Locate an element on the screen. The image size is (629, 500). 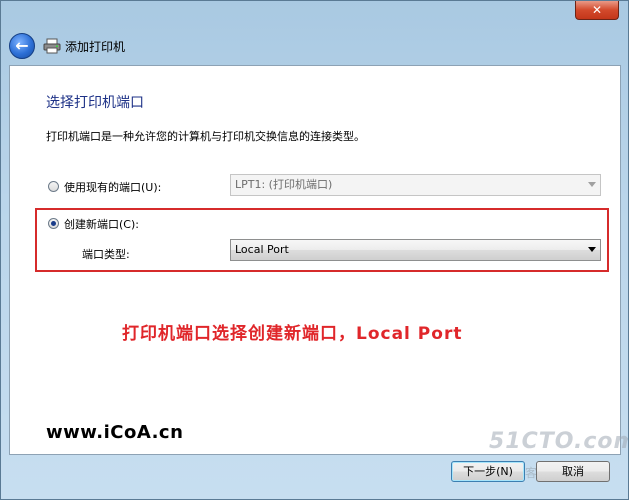
close-button: ✕ is located at coordinates (597, 10).